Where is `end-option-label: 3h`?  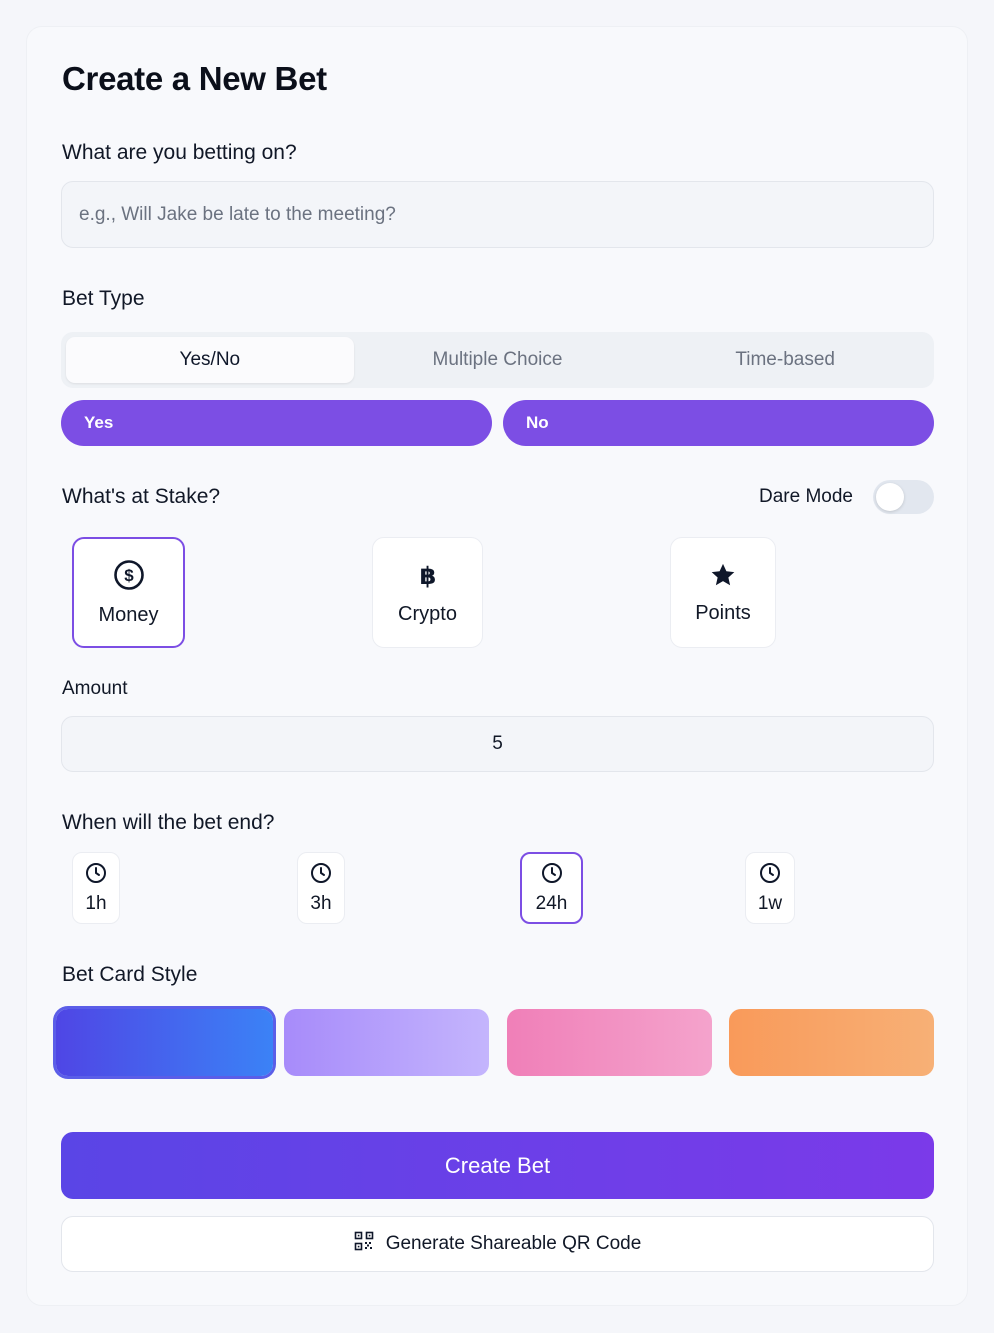 end-option-label: 3h is located at coordinates (321, 903).